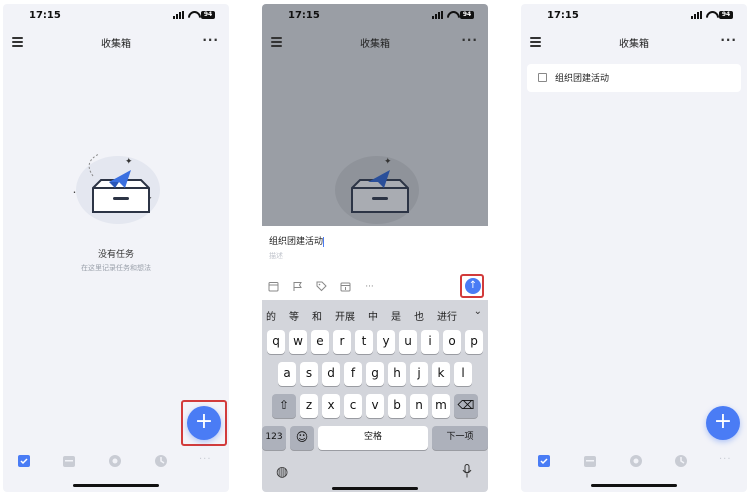  I want to click on dim-overlay: 17:15 94 收集箱 ··· ✦, so click(375, 115).